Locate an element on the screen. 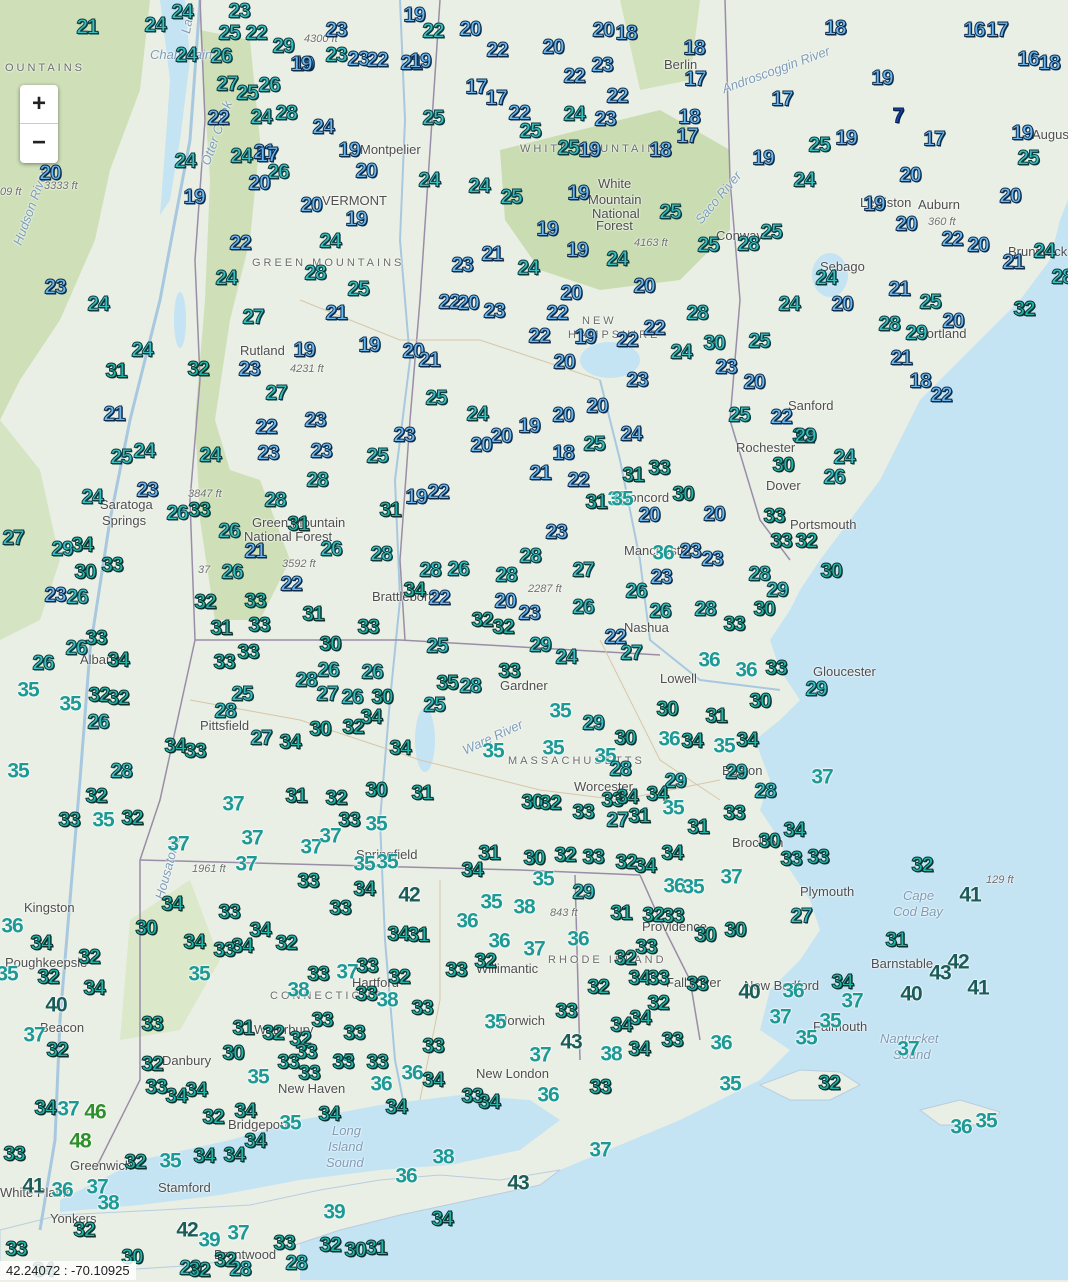 Image resolution: width=1068 pixels, height=1282 pixels. zoom-in-button: + is located at coordinates (39, 104).